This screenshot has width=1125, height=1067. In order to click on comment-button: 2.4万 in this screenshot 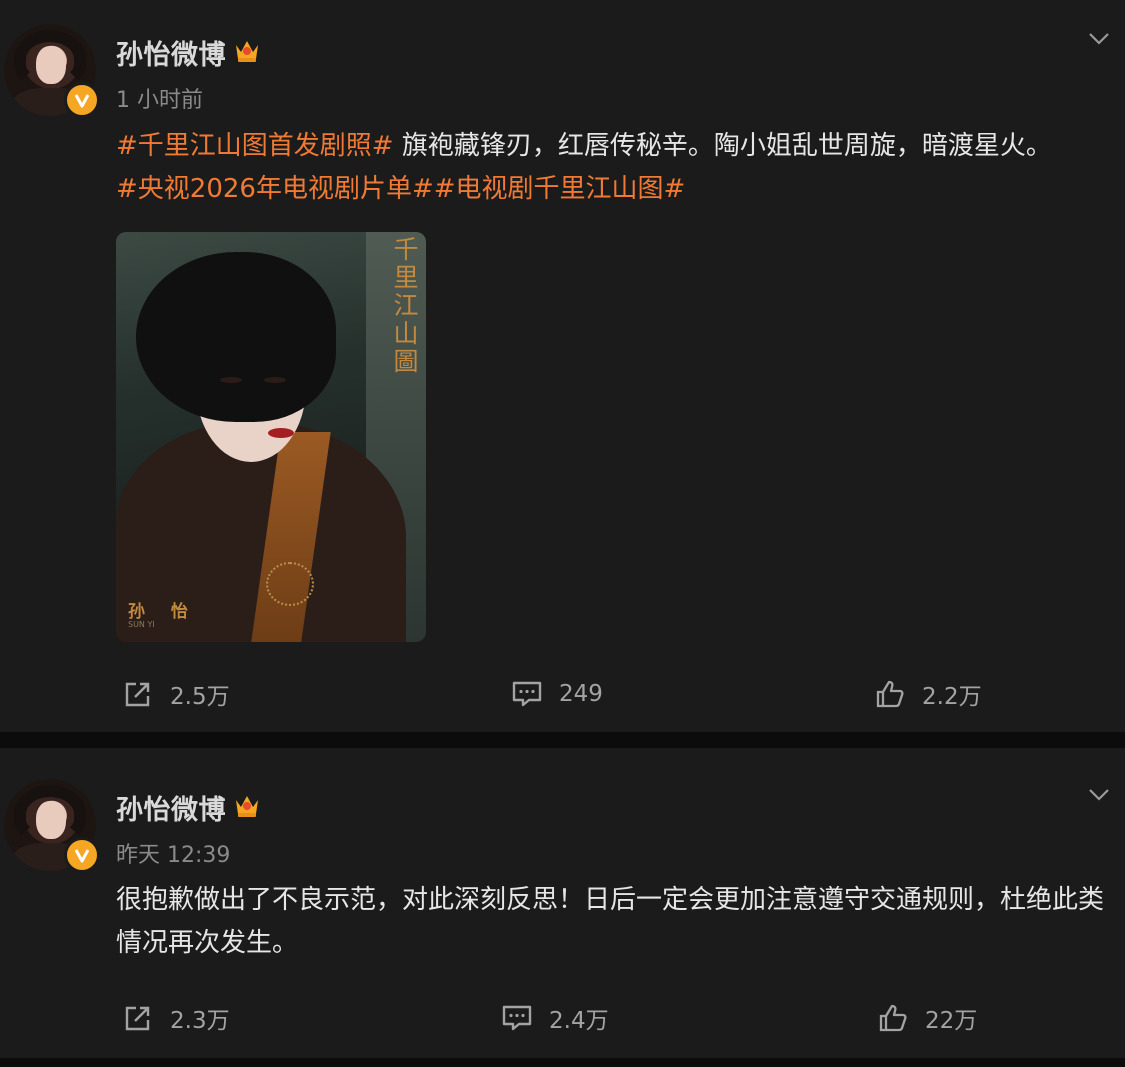, I will do `click(555, 1018)`.